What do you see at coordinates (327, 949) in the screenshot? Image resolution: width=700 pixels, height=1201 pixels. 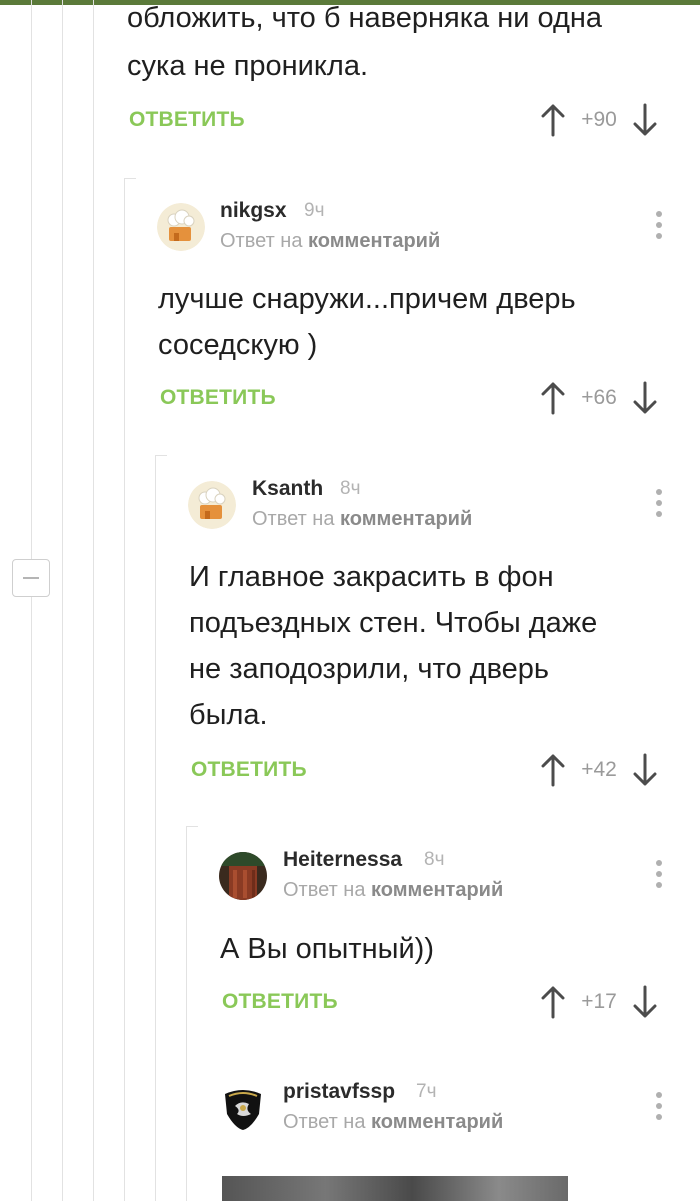 I see `comment-text-line: А Вы опытный))` at bounding box center [327, 949].